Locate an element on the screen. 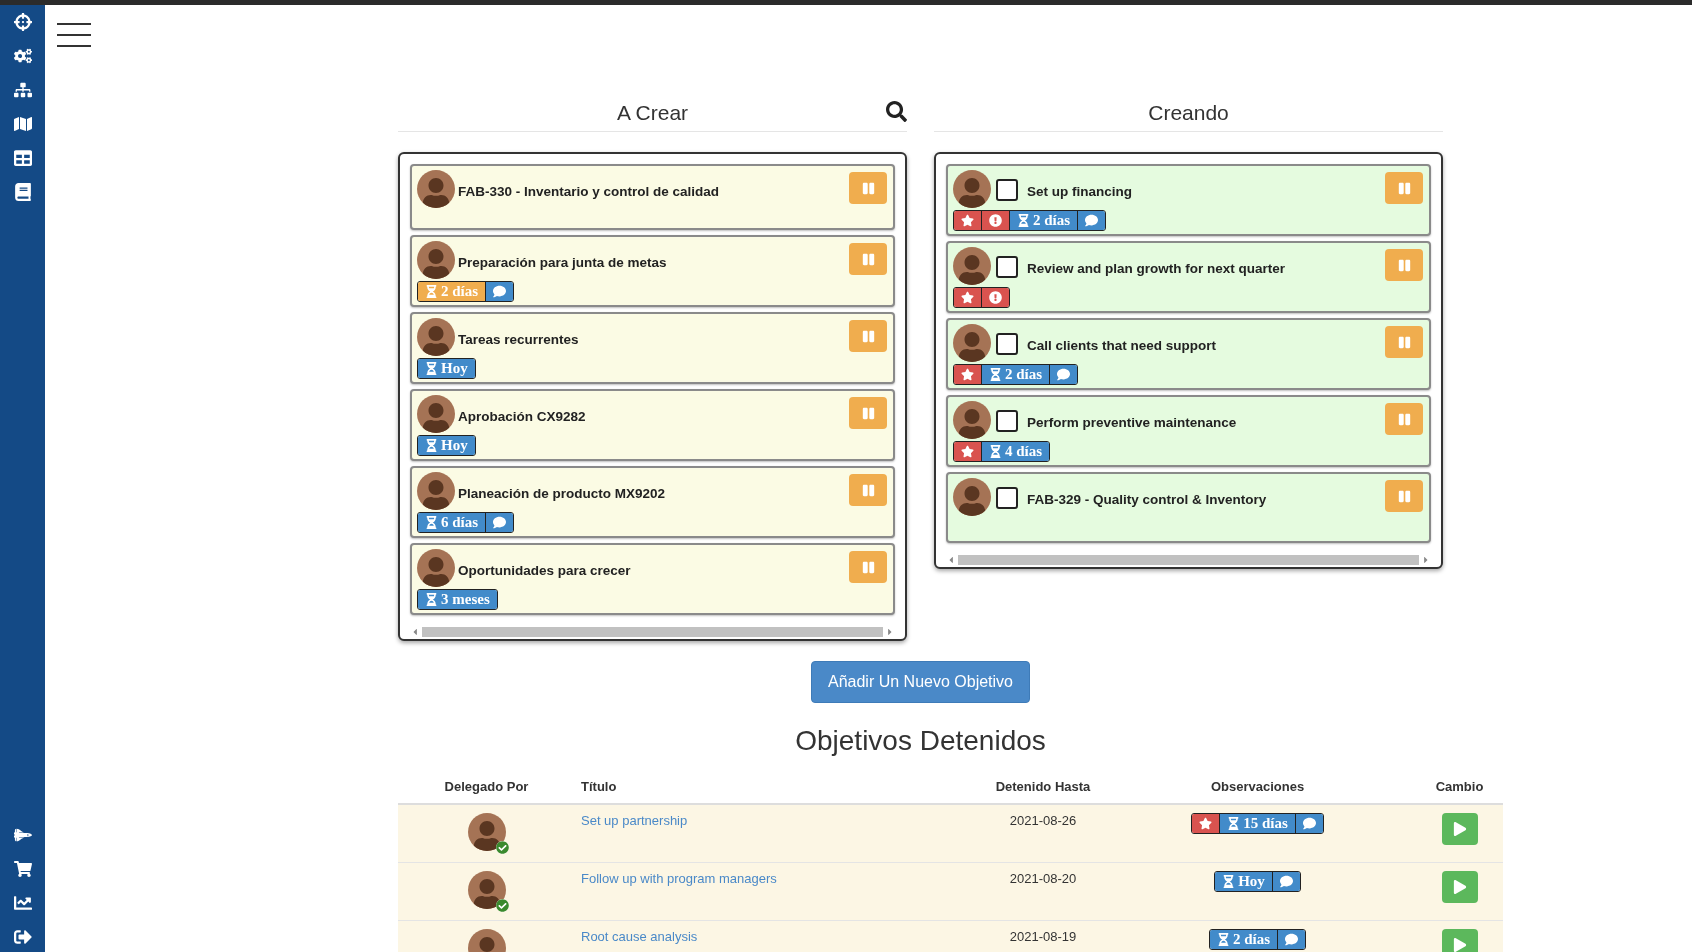 The width and height of the screenshot is (1692, 952). task-card: Planeación de producto MX9202 6 días is located at coordinates (652, 502).